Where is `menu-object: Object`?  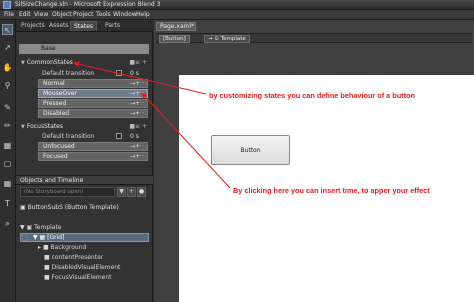 menu-object: Object is located at coordinates (62, 14).